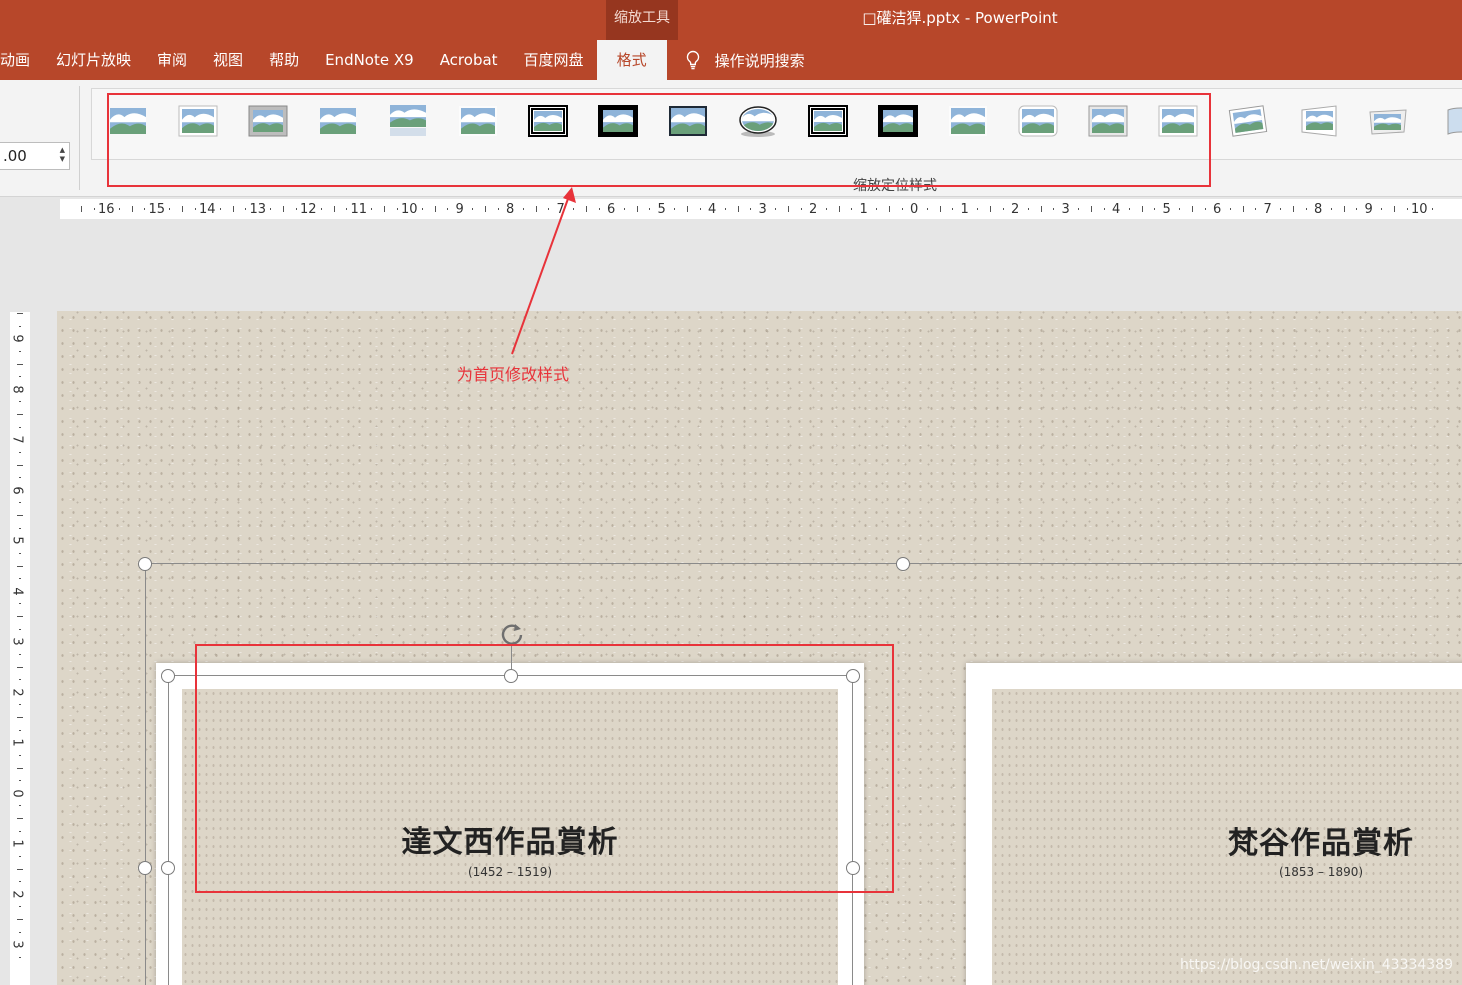 The image size is (1462, 985). I want to click on zoom-style-17-rotated, so click(1248, 121).